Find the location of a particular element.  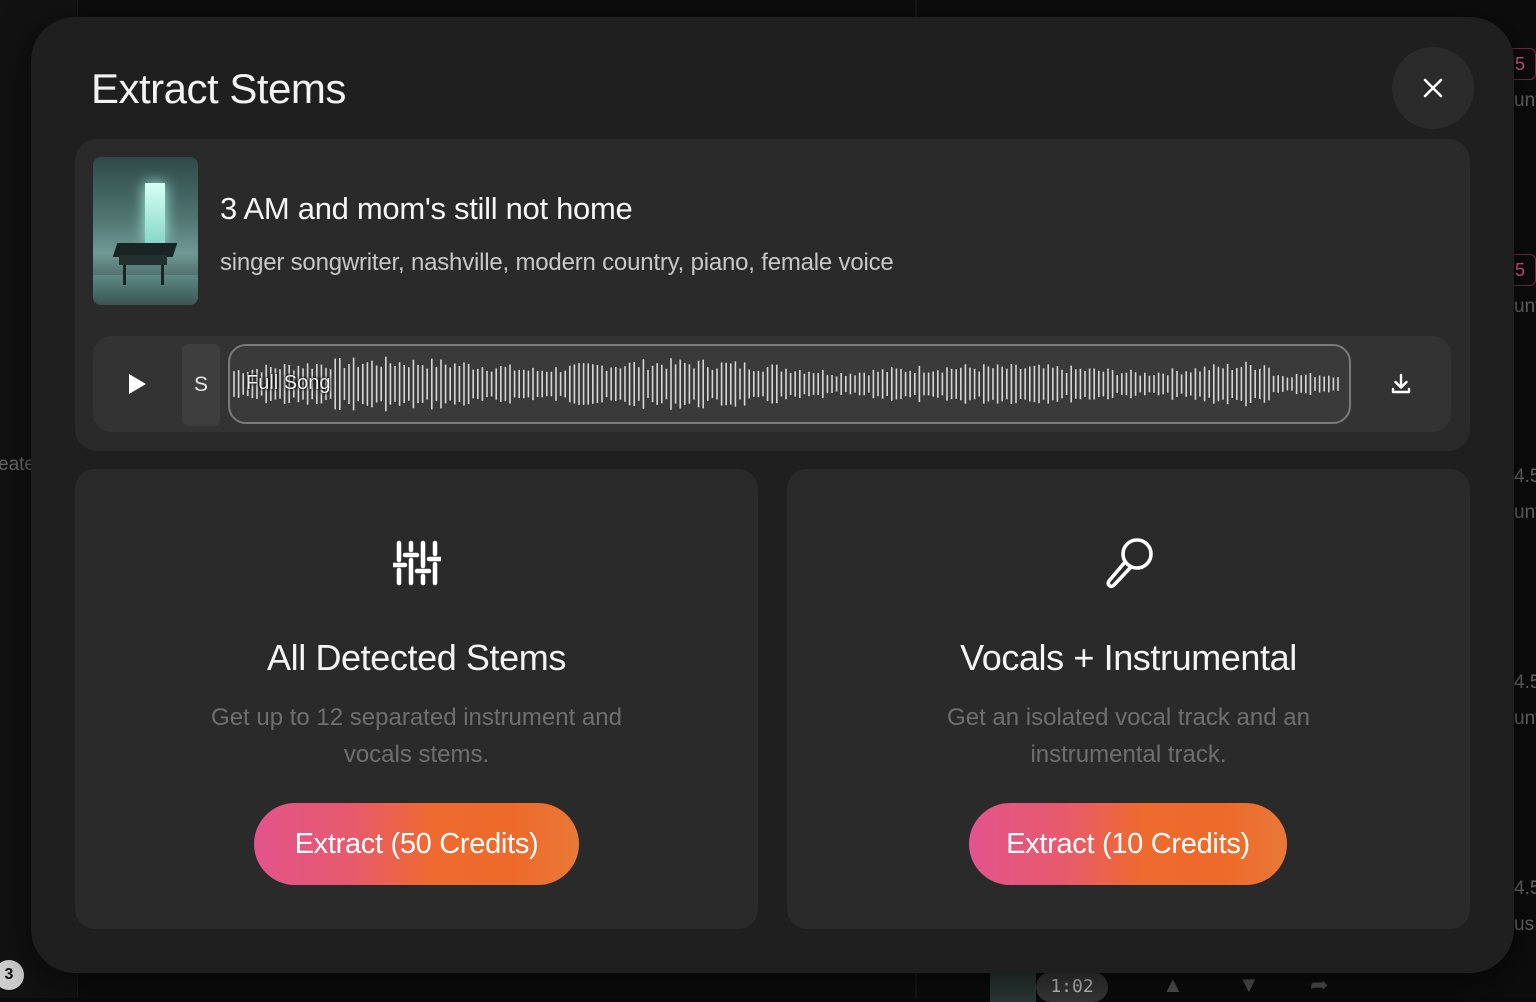

sliders-icon is located at coordinates (417, 563).